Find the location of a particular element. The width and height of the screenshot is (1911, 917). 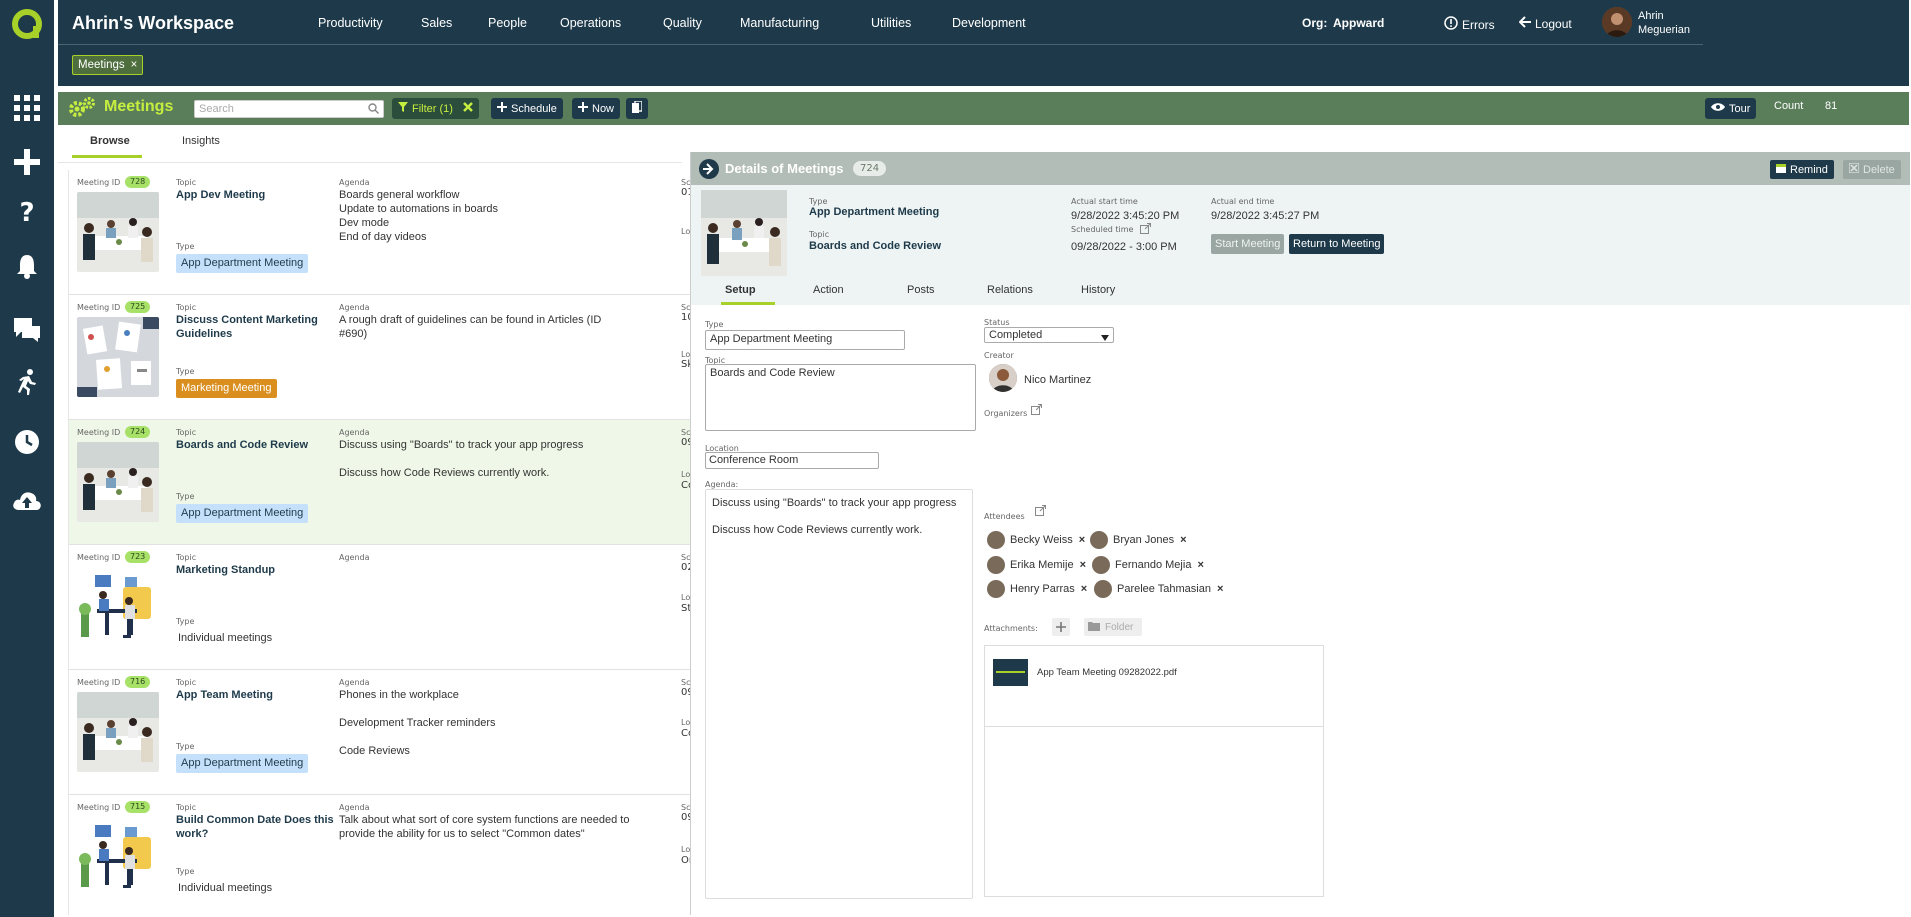

tour-button: Tour is located at coordinates (1731, 108).